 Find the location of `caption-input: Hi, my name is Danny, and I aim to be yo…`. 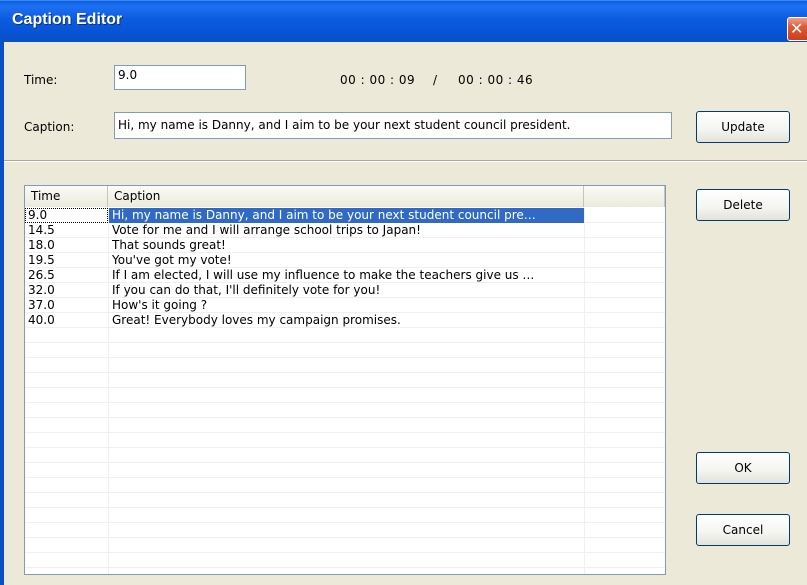

caption-input: Hi, my name is Danny, and I aim to be yo… is located at coordinates (393, 125).